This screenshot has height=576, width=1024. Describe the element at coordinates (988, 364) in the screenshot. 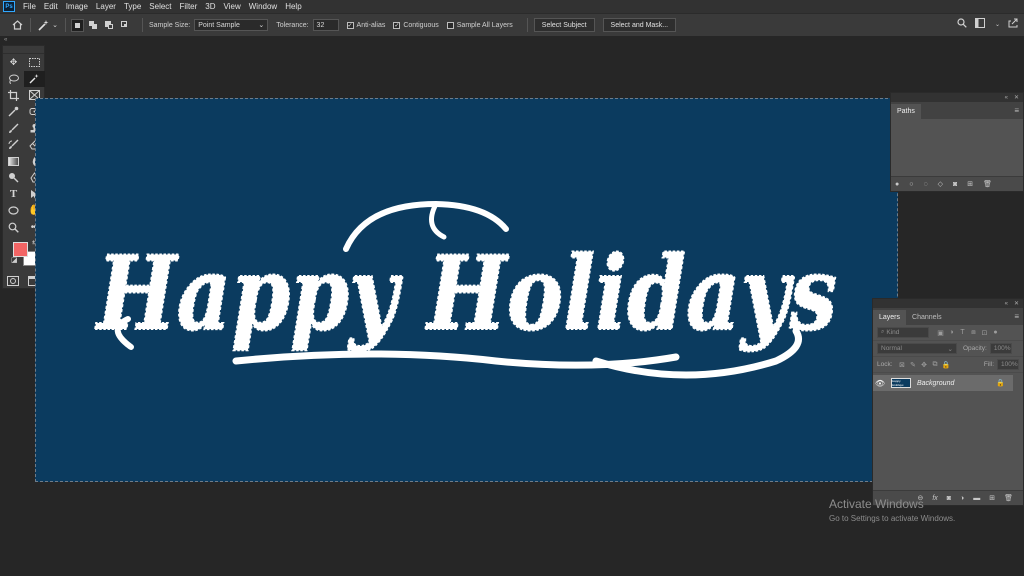

I see `fill-label: Fill:` at that location.